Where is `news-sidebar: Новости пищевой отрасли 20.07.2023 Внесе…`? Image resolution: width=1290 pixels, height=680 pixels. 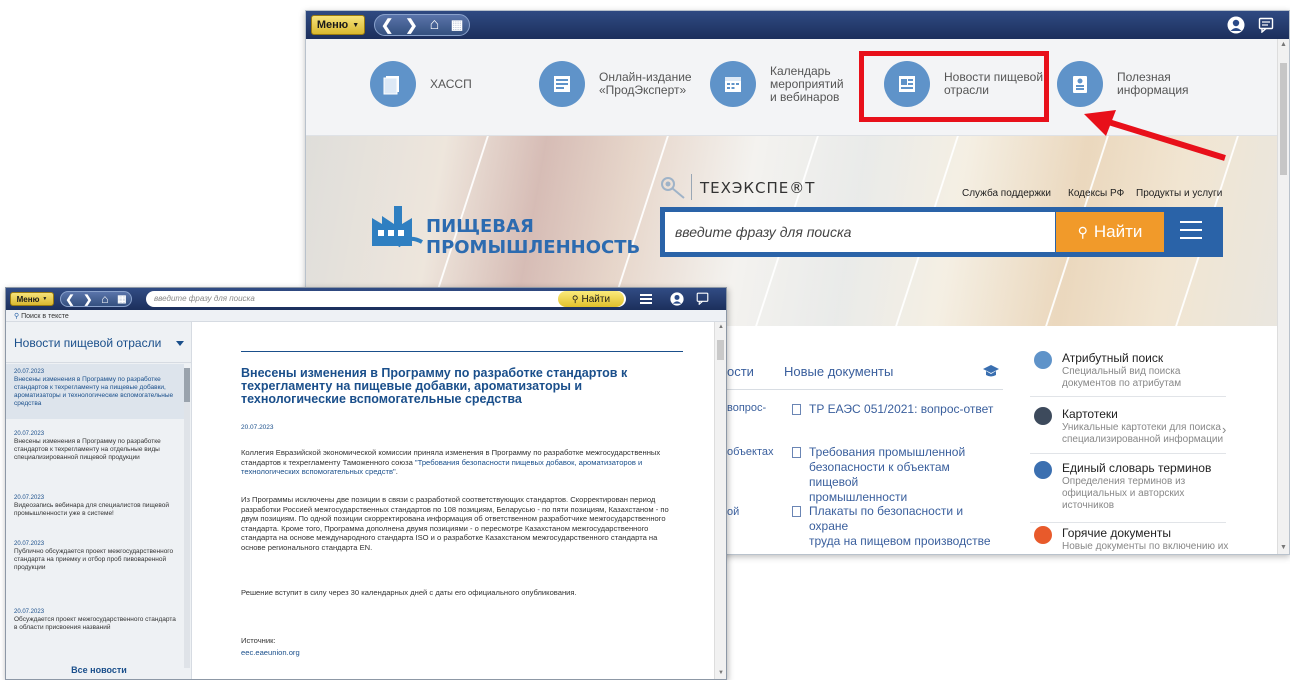 news-sidebar: Новости пищевой отрасли 20.07.2023 Внесе… is located at coordinates (99, 500).